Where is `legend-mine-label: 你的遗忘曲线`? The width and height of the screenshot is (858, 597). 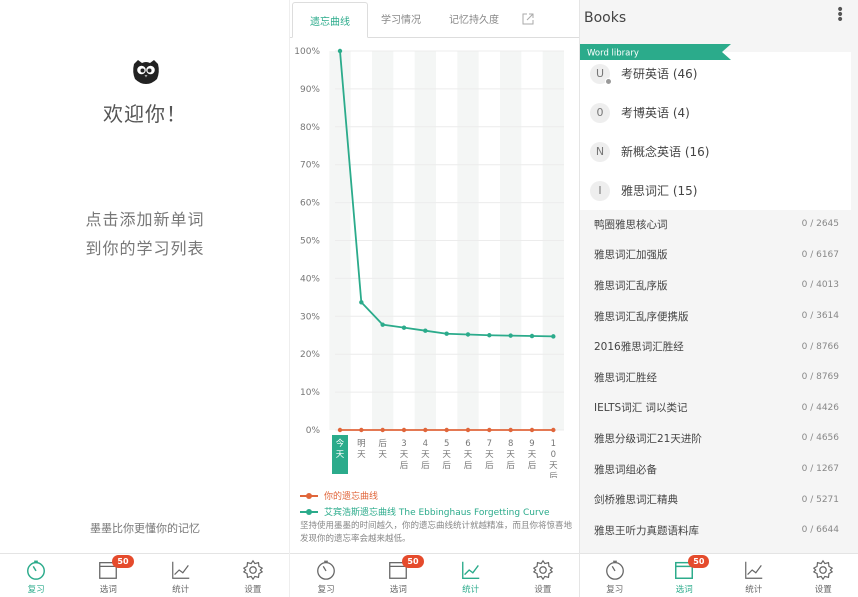
legend-mine-label: 你的遗忘曲线 is located at coordinates (351, 497).